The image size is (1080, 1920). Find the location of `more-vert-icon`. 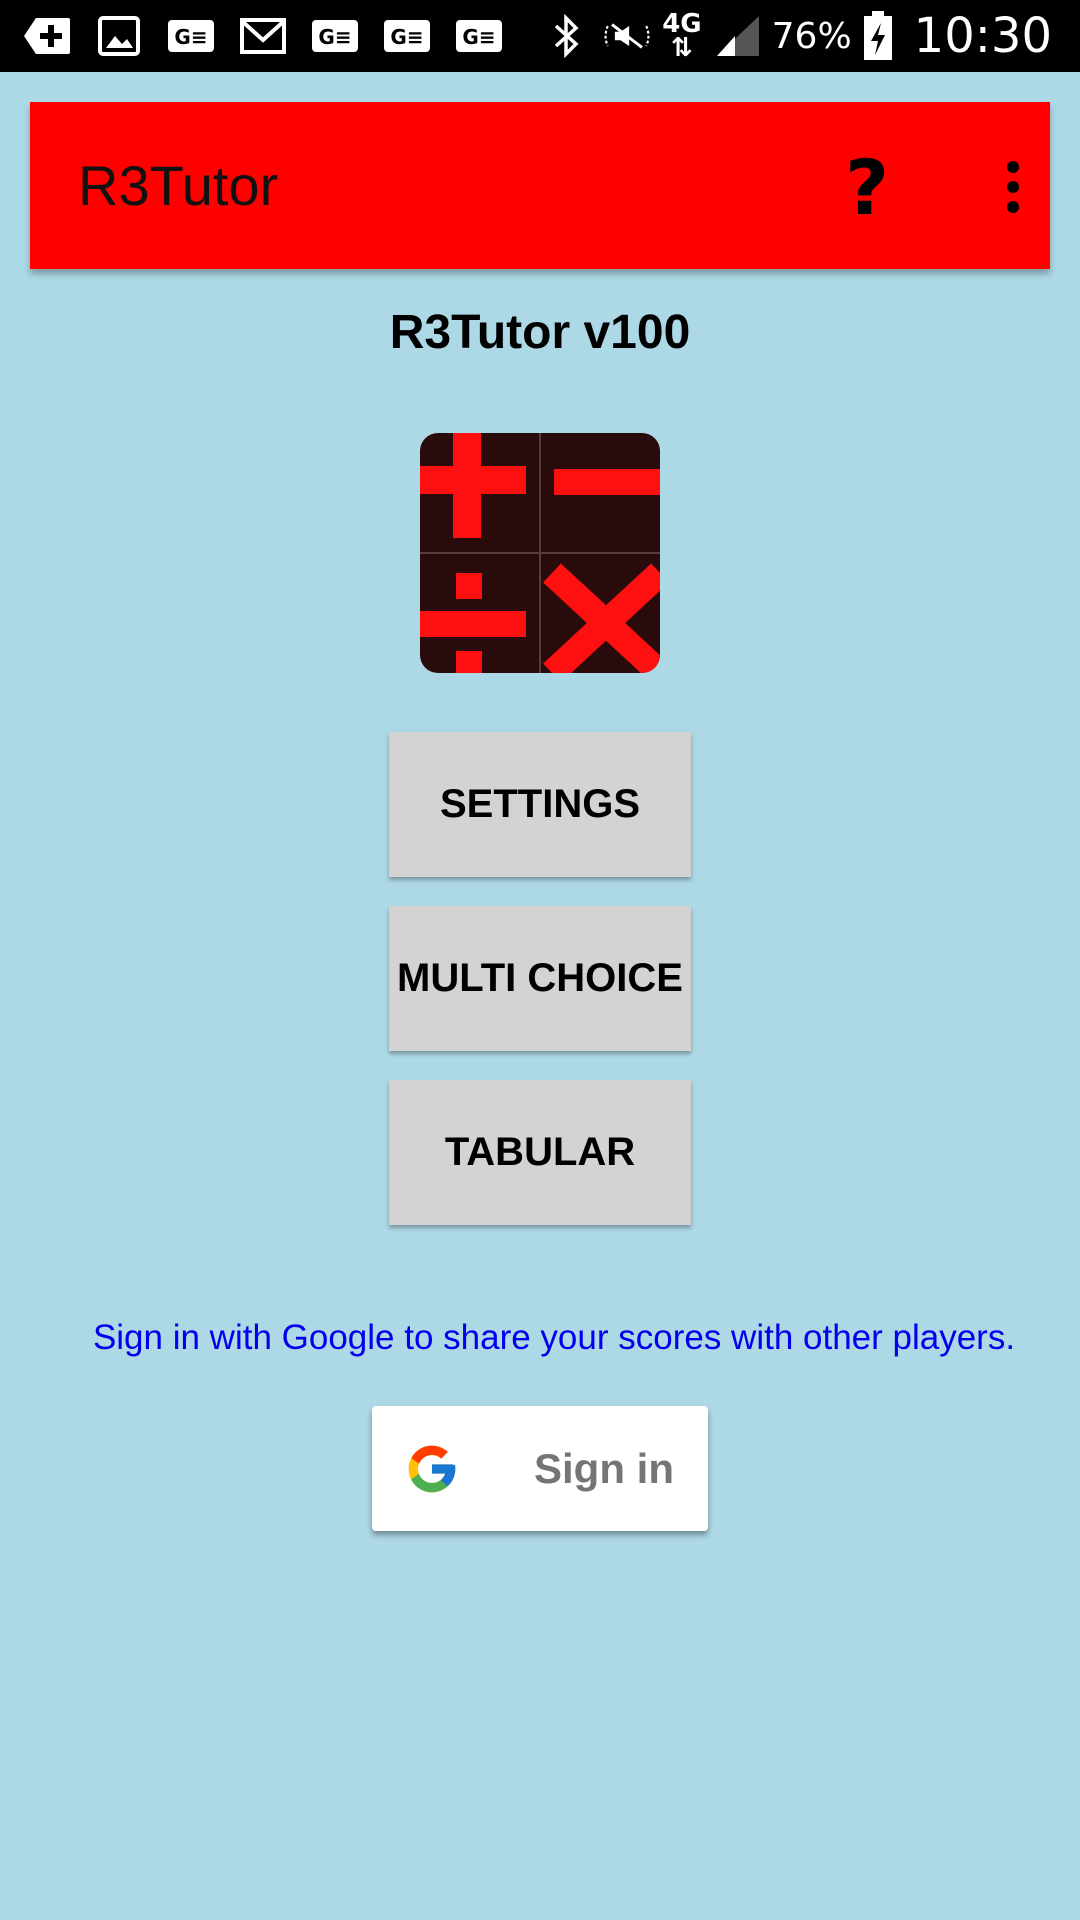

more-vert-icon is located at coordinates (1013, 187).